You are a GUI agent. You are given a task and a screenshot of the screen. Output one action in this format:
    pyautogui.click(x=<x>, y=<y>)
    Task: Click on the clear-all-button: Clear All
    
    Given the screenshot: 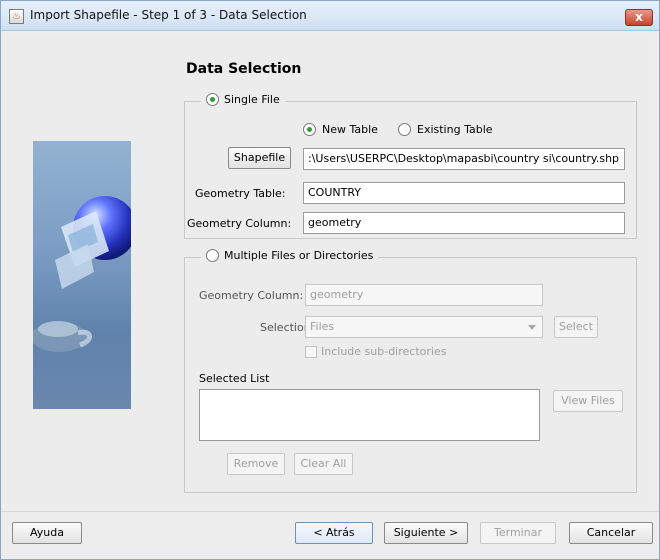 What is the action you would take?
    pyautogui.click(x=323, y=464)
    